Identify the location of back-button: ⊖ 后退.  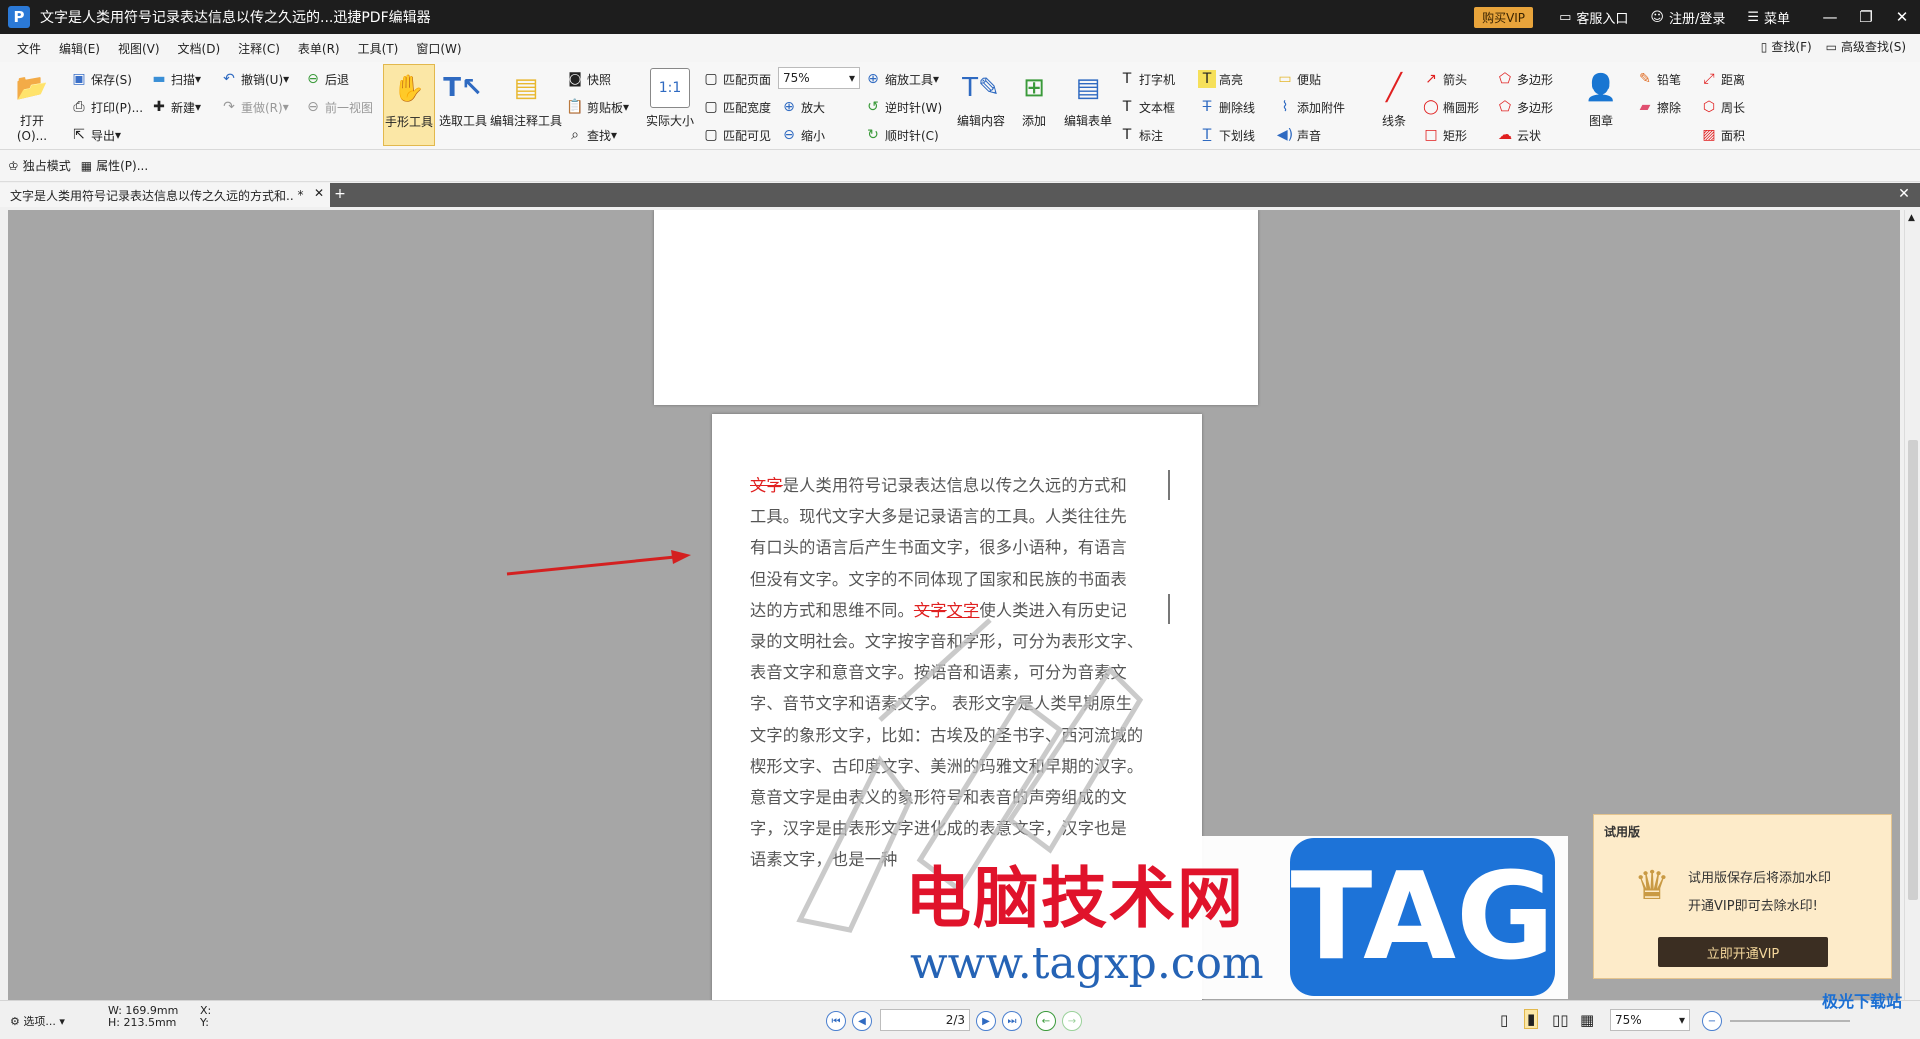
(326, 79).